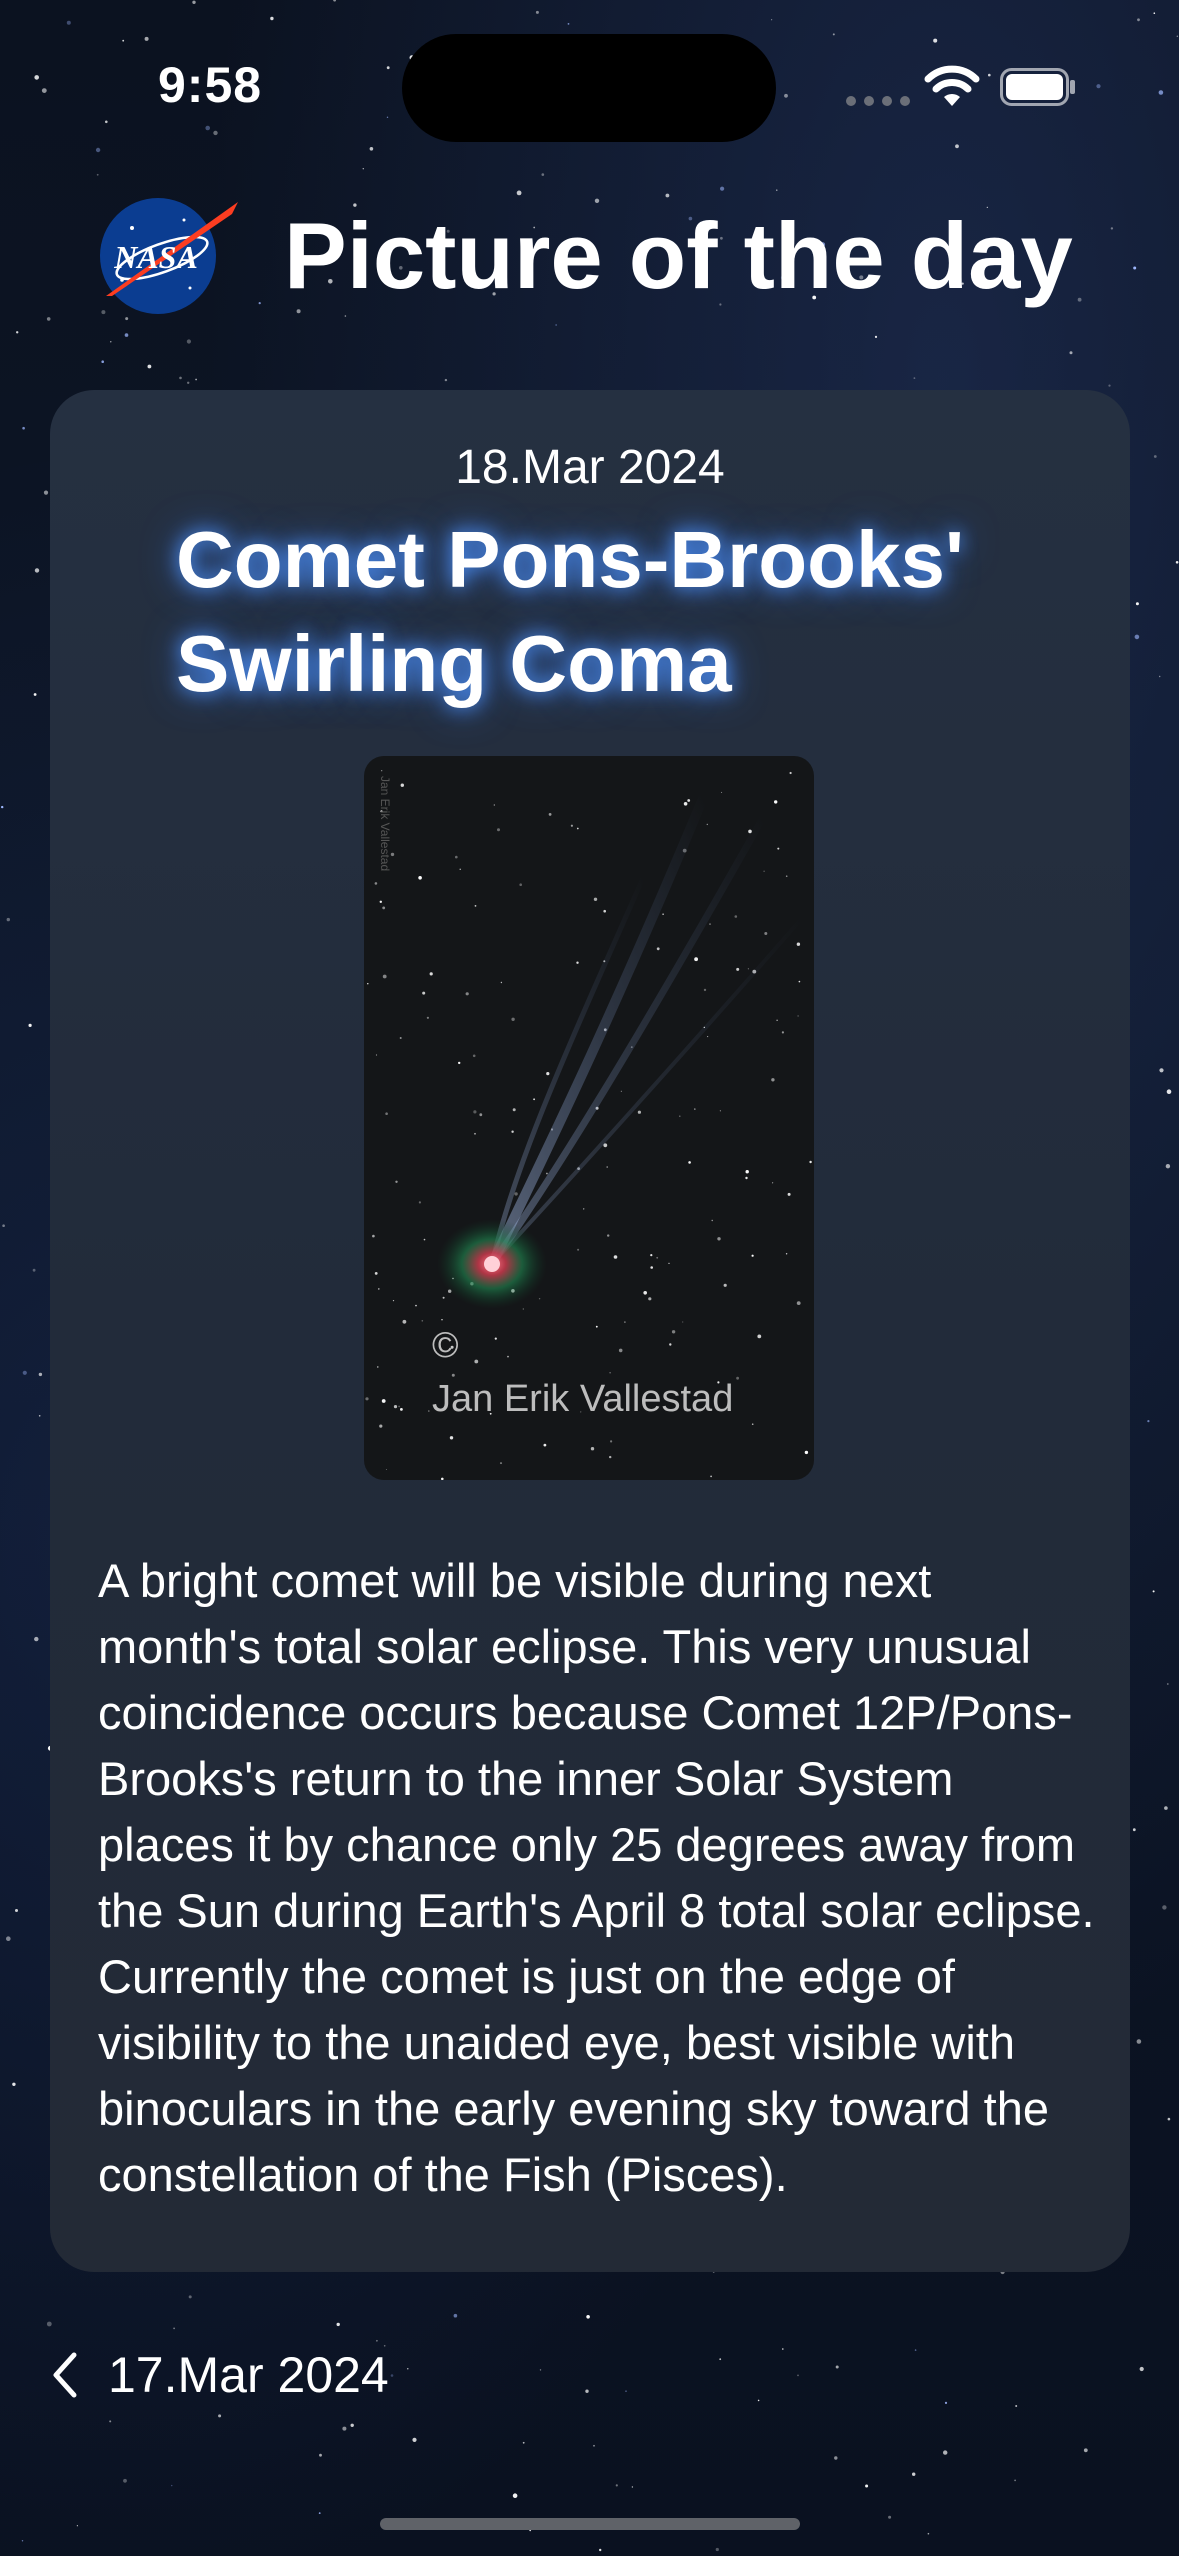 The height and width of the screenshot is (2556, 1179). I want to click on previous-day-button: 17.Mar 2024, so click(219, 2375).